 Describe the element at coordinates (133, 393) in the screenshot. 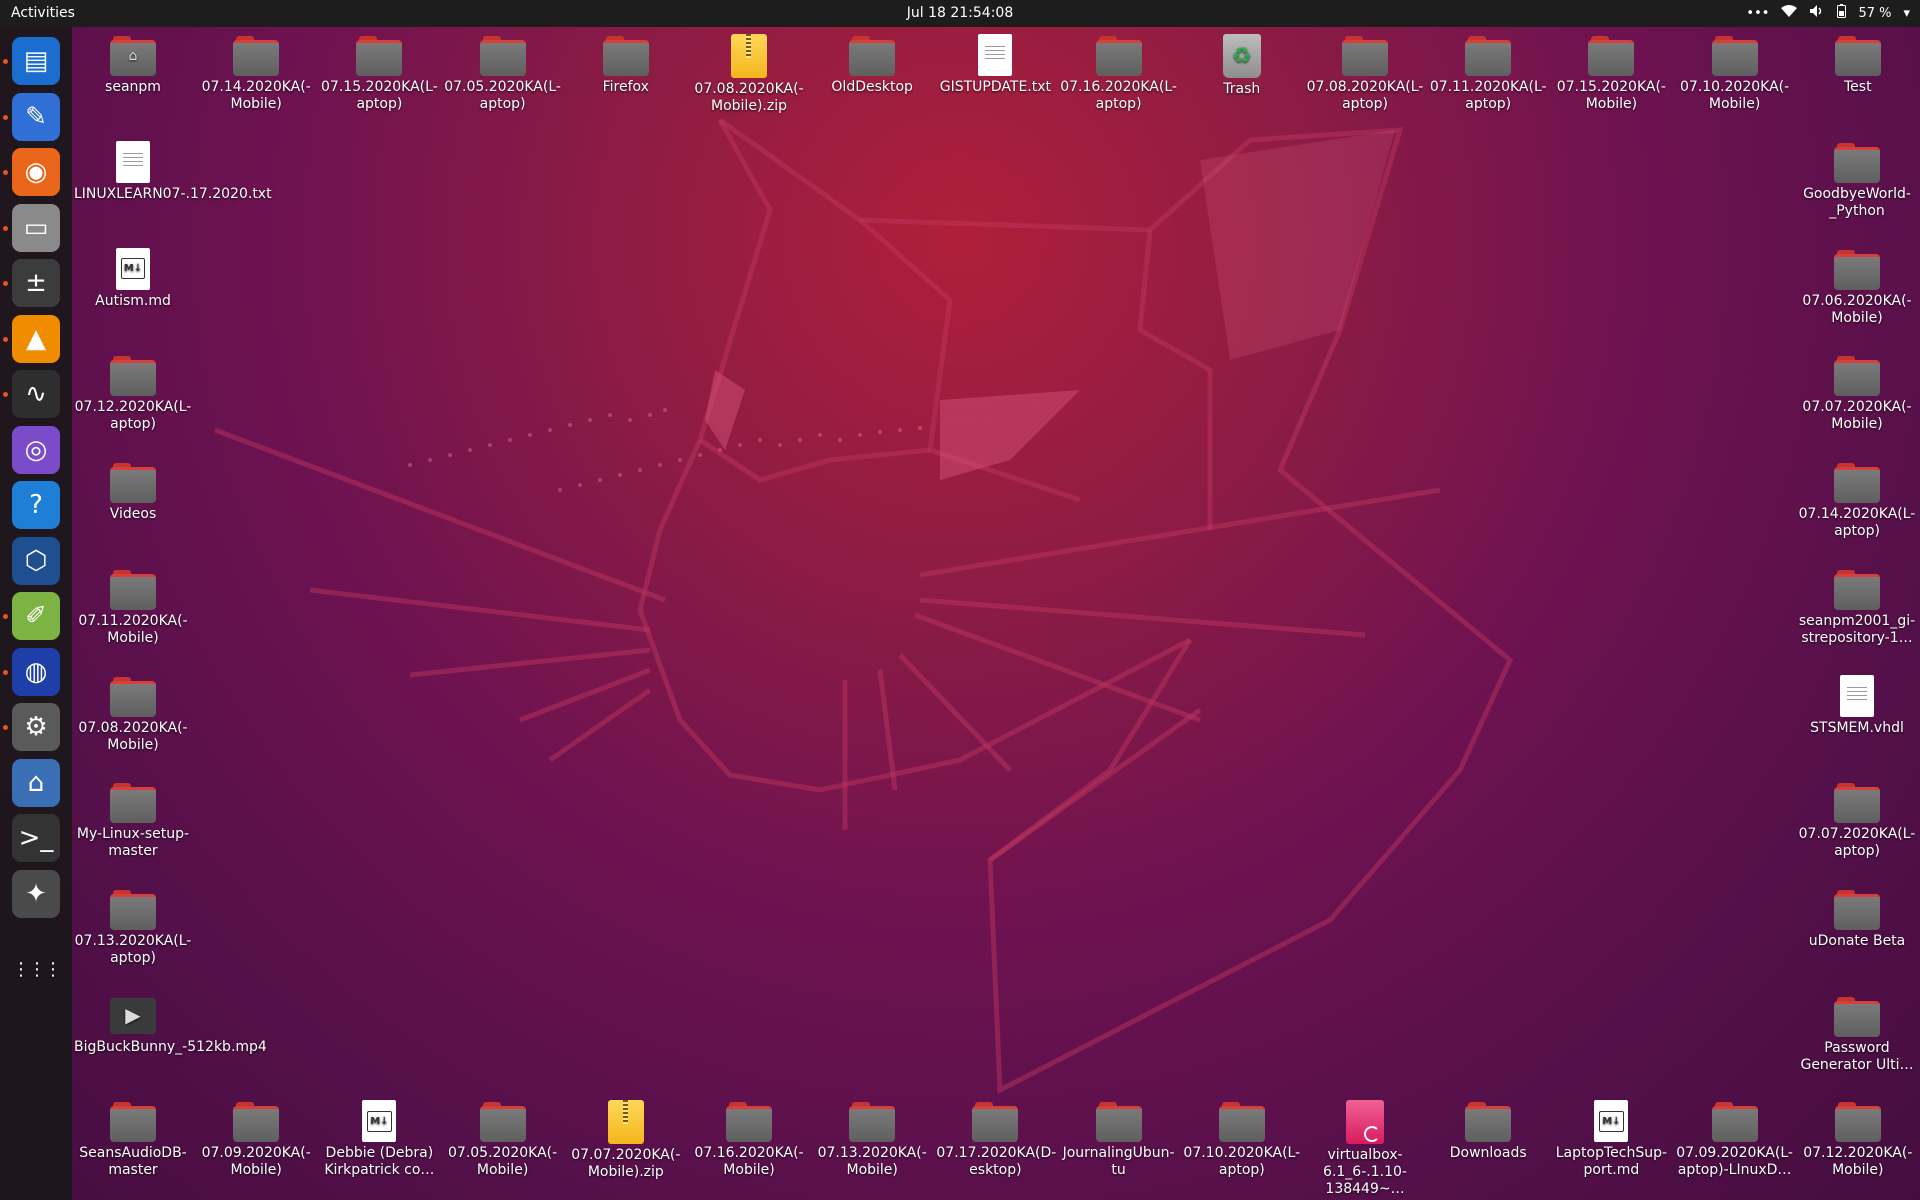

I see `desktop-item: 07.12.2020KA(L-aptop)` at that location.